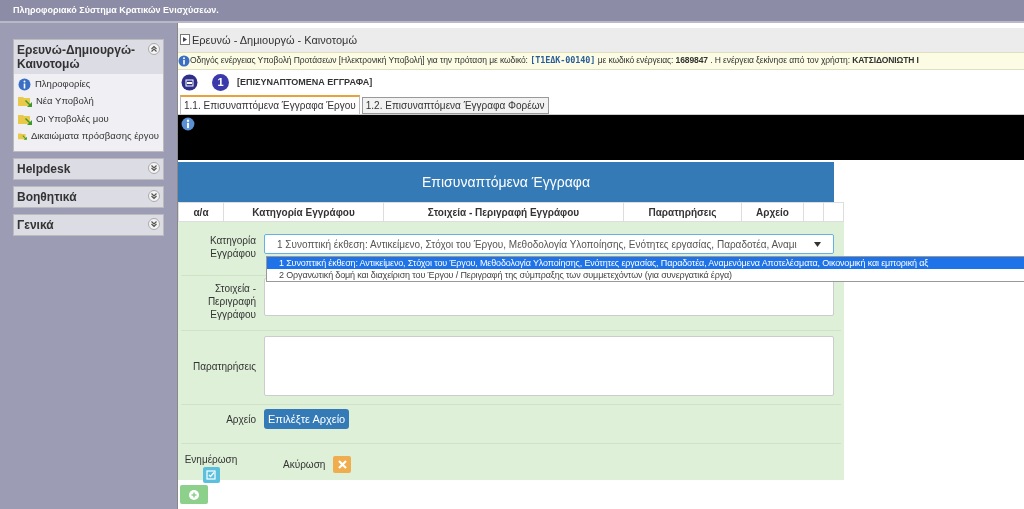  Describe the element at coordinates (307, 419) in the screenshot. I see `choose-file-button: Επιλέξτε Αρχείο` at that location.